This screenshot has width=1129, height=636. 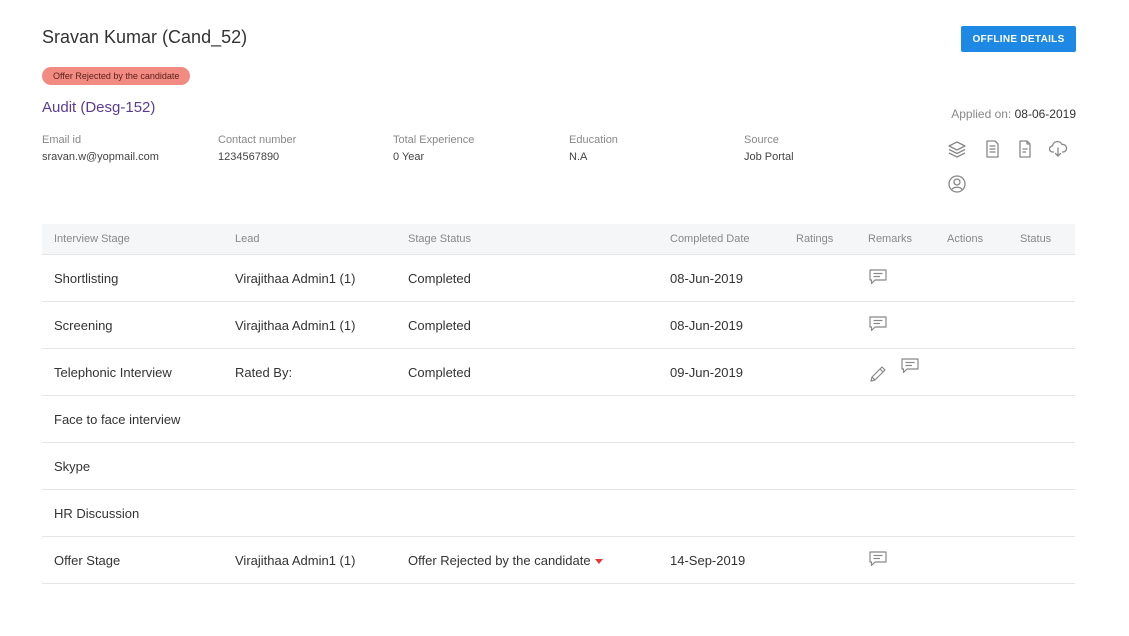 I want to click on column-header: Status, so click(x=1041, y=239).